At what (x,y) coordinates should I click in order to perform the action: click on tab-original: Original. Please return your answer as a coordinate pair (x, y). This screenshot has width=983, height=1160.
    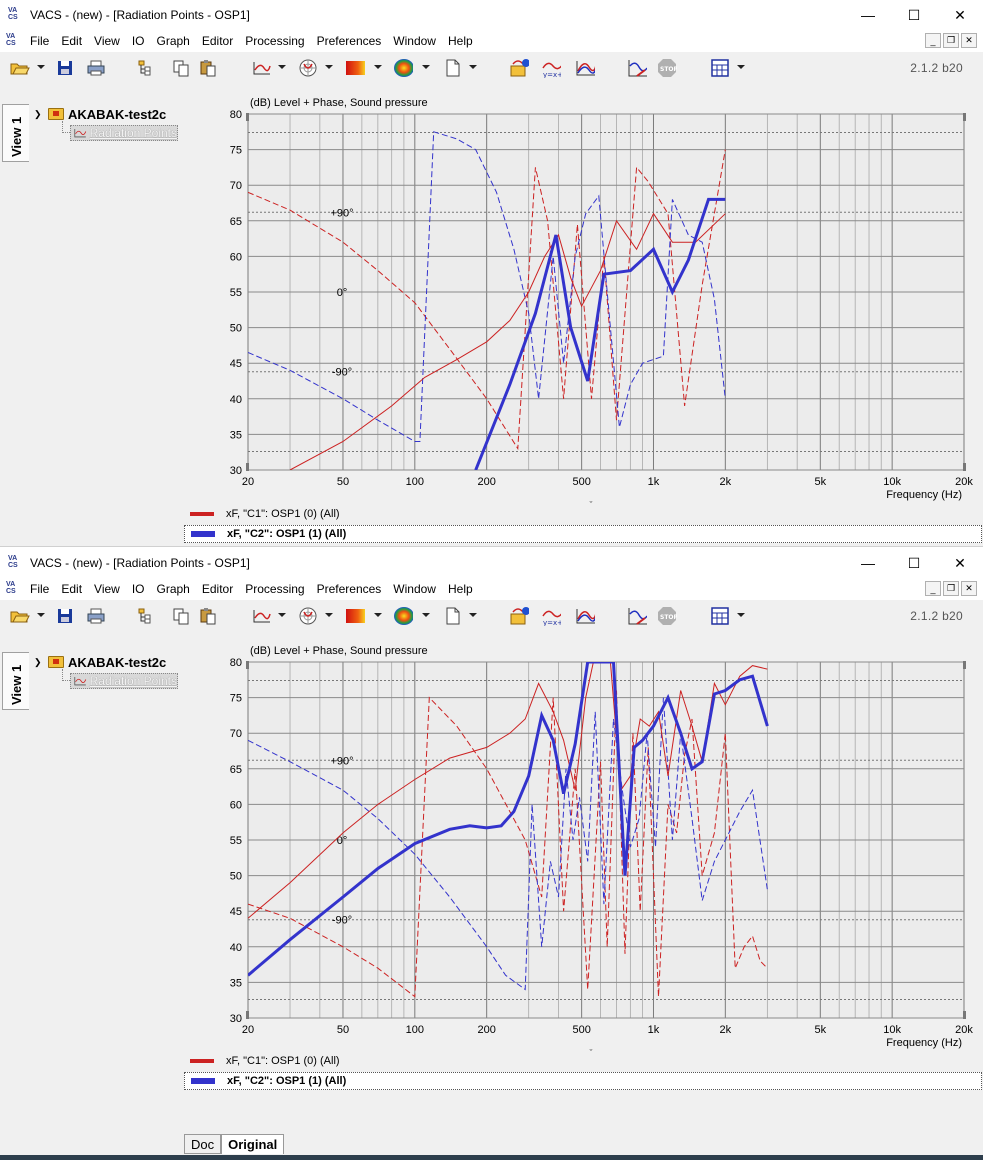
    Looking at the image, I should click on (253, 1144).